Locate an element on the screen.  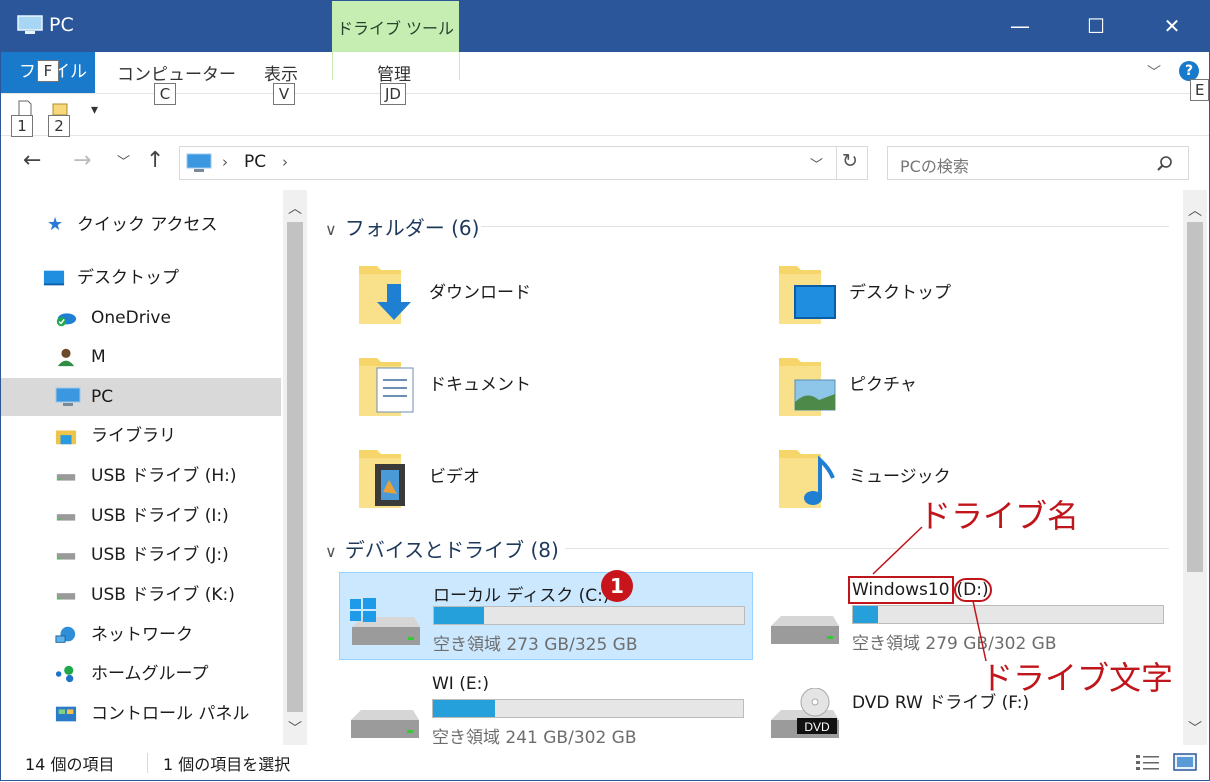
up-arrow-icon: ↑ is located at coordinates (155, 160).